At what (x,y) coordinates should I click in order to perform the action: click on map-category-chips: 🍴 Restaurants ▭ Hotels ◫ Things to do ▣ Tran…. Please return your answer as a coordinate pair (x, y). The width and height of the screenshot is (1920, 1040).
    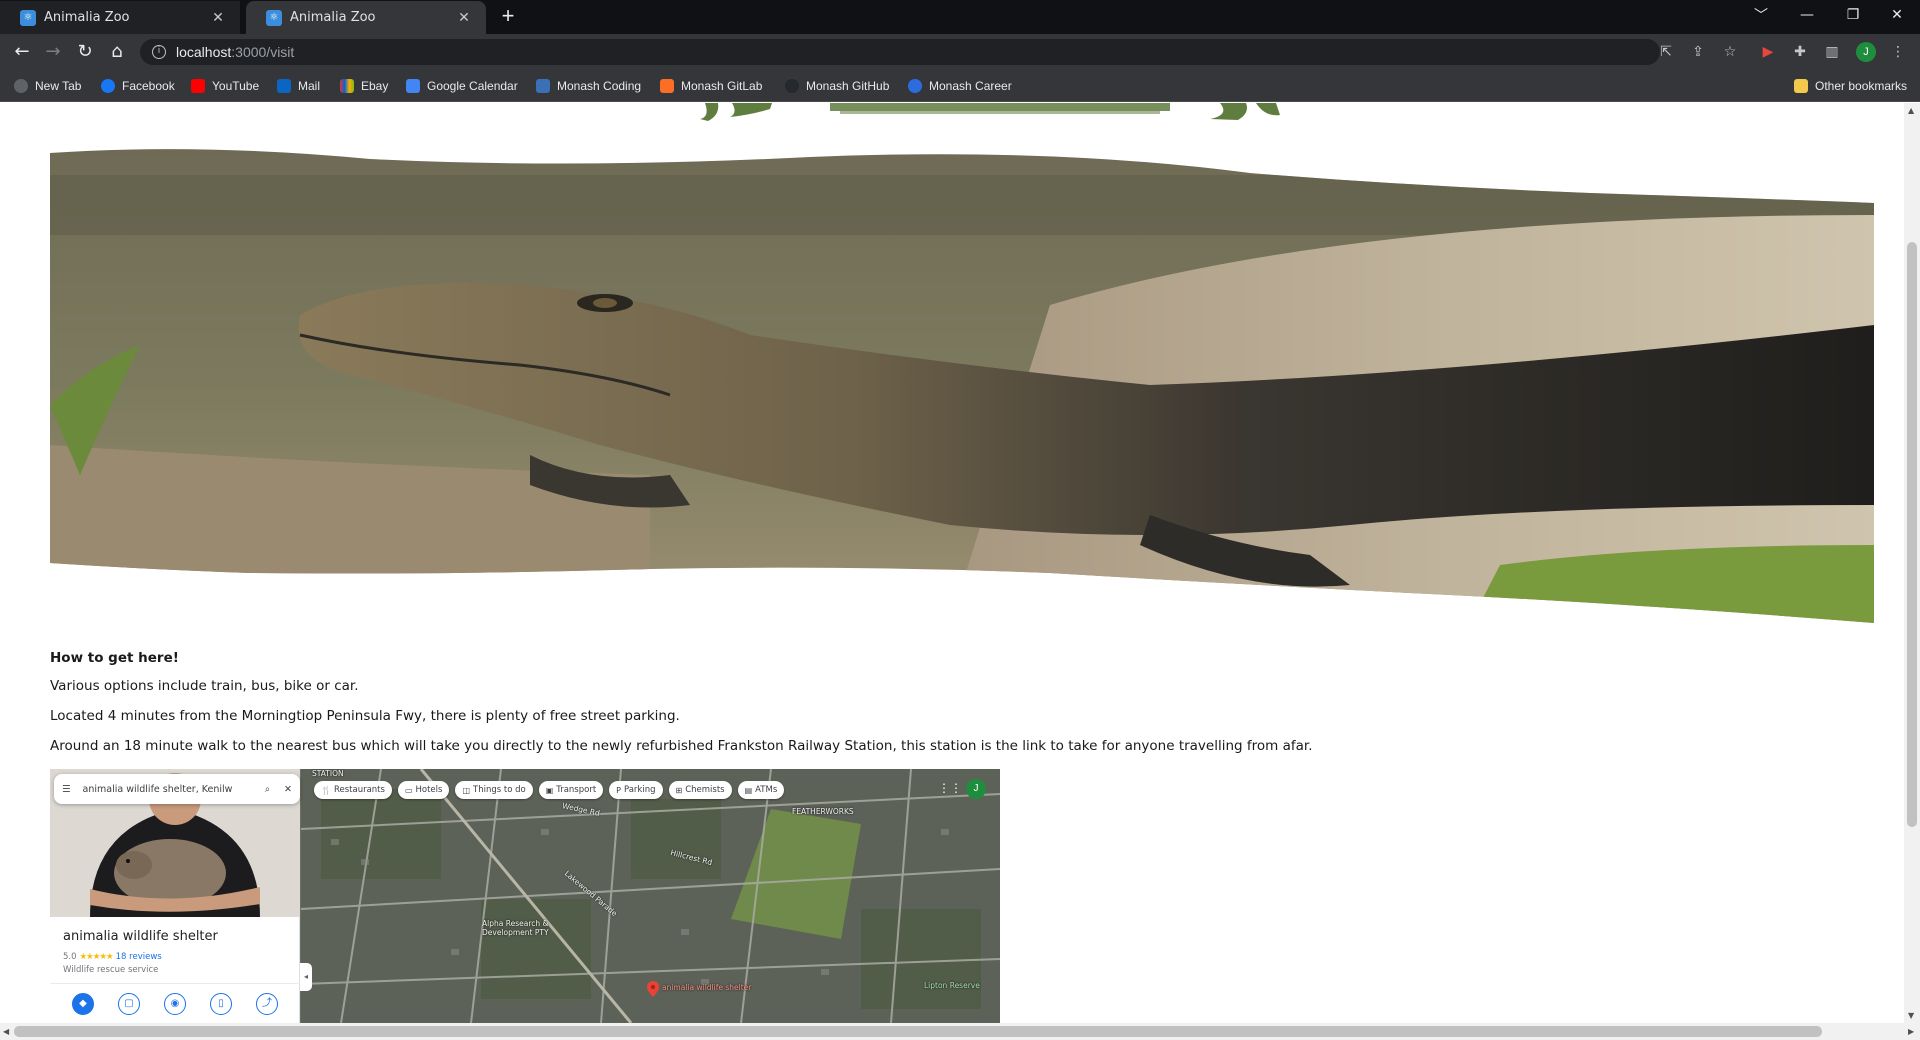
    Looking at the image, I should click on (549, 790).